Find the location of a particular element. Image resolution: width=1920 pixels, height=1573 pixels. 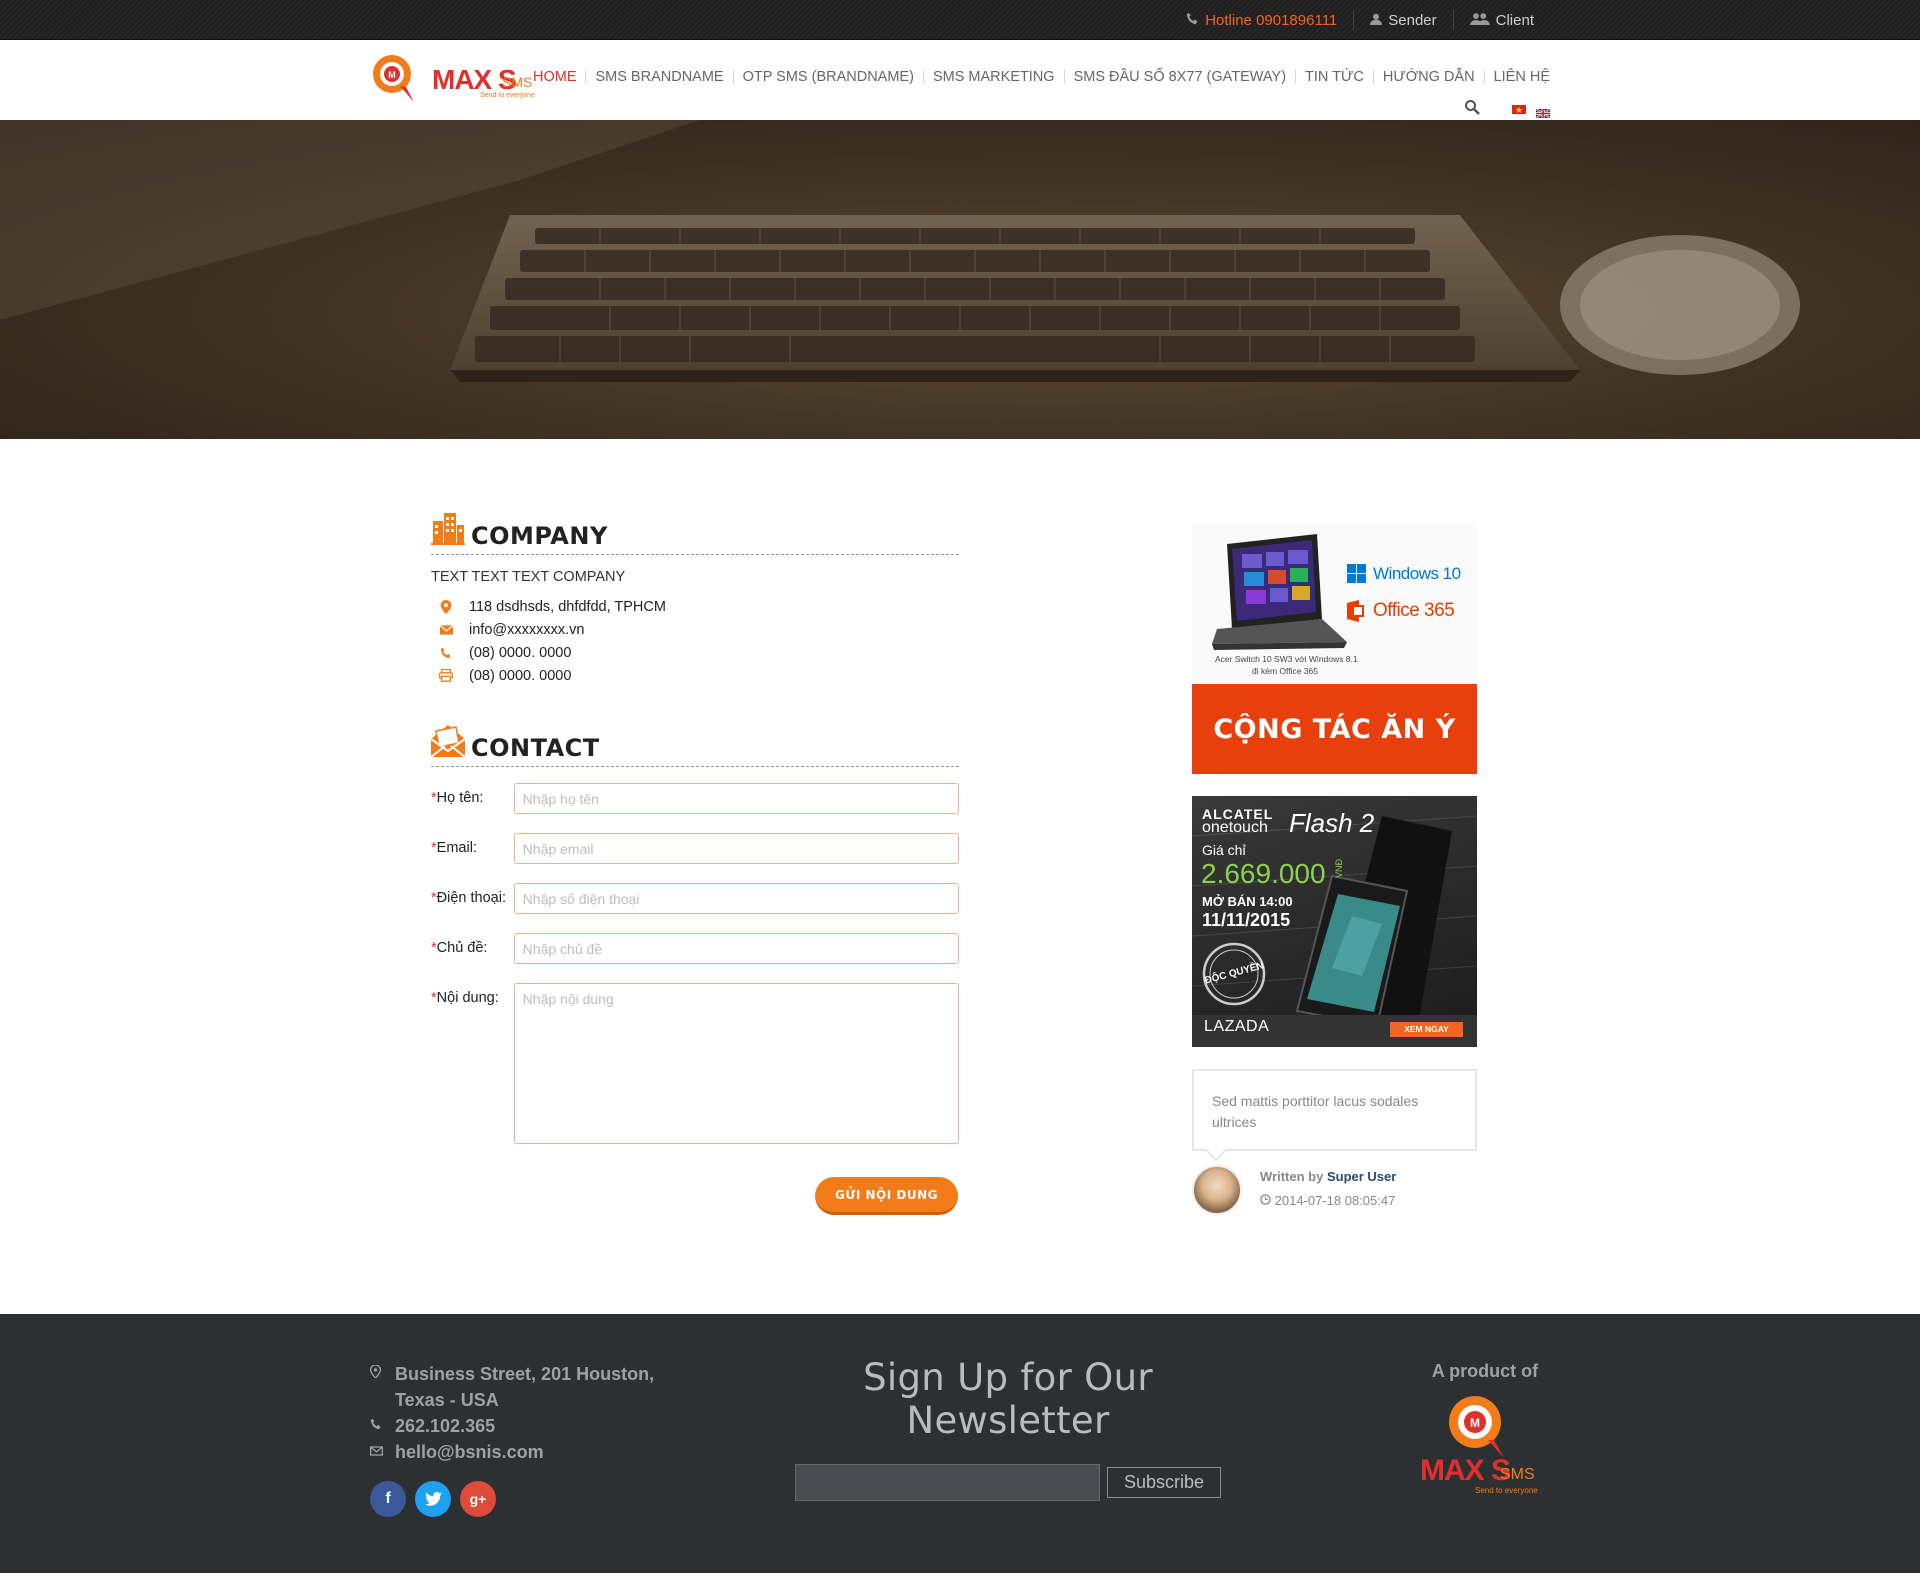

client-label: Client is located at coordinates (1514, 20).